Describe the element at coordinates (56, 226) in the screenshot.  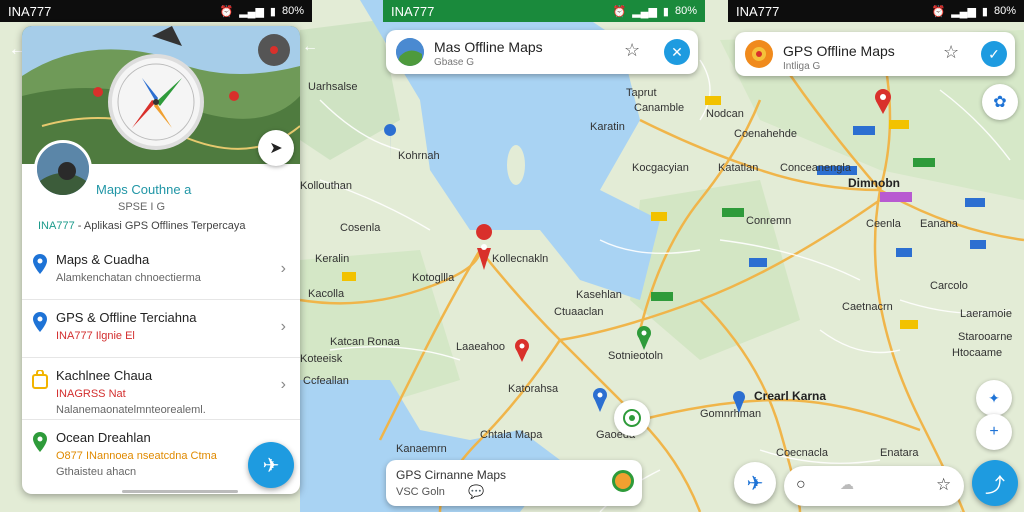
I see `tagline-brand: INA777` at that location.